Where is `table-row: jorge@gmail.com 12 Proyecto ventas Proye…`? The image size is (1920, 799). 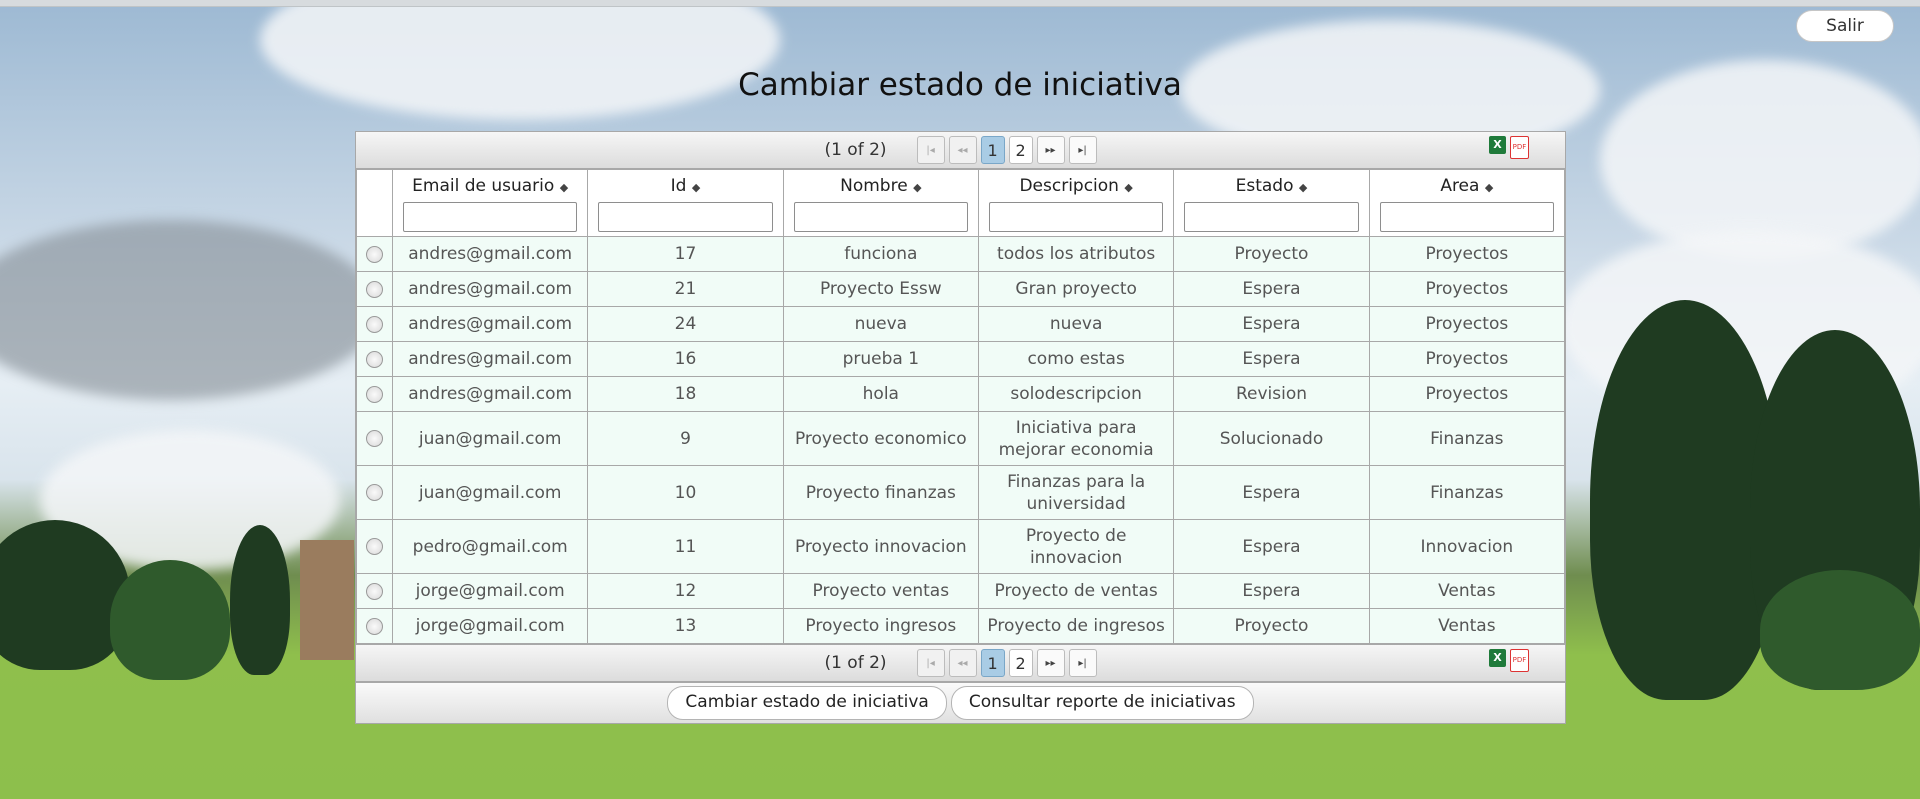
table-row: jorge@gmail.com 12 Proyecto ventas Proye… is located at coordinates (961, 591).